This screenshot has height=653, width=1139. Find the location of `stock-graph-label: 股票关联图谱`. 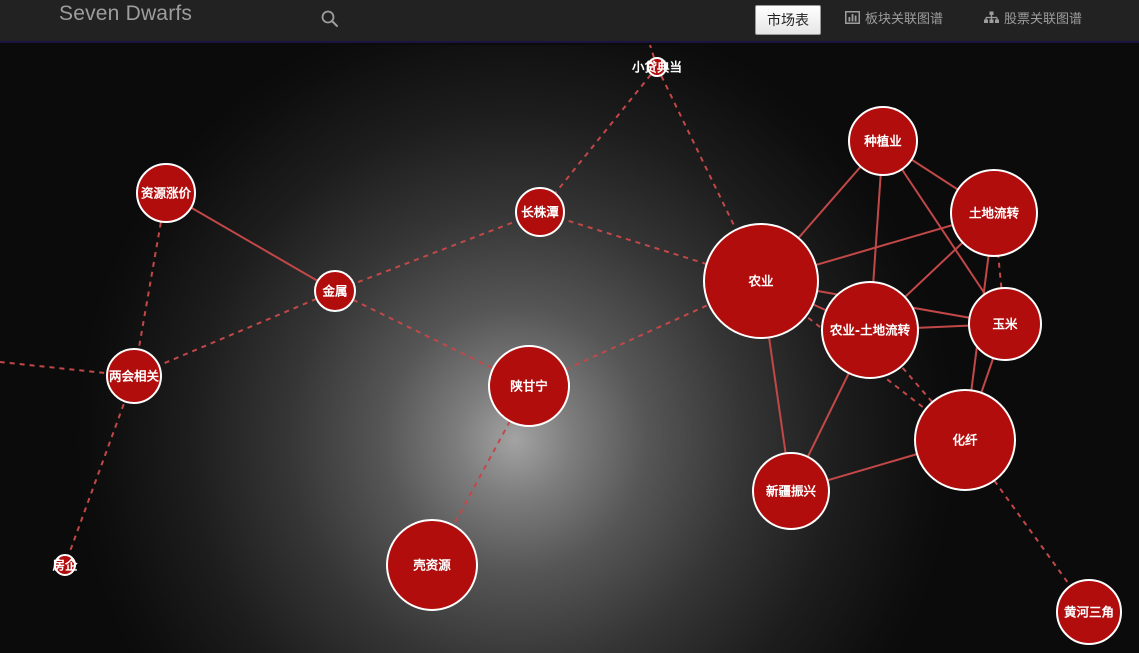

stock-graph-label: 股票关联图谱 is located at coordinates (1043, 19).